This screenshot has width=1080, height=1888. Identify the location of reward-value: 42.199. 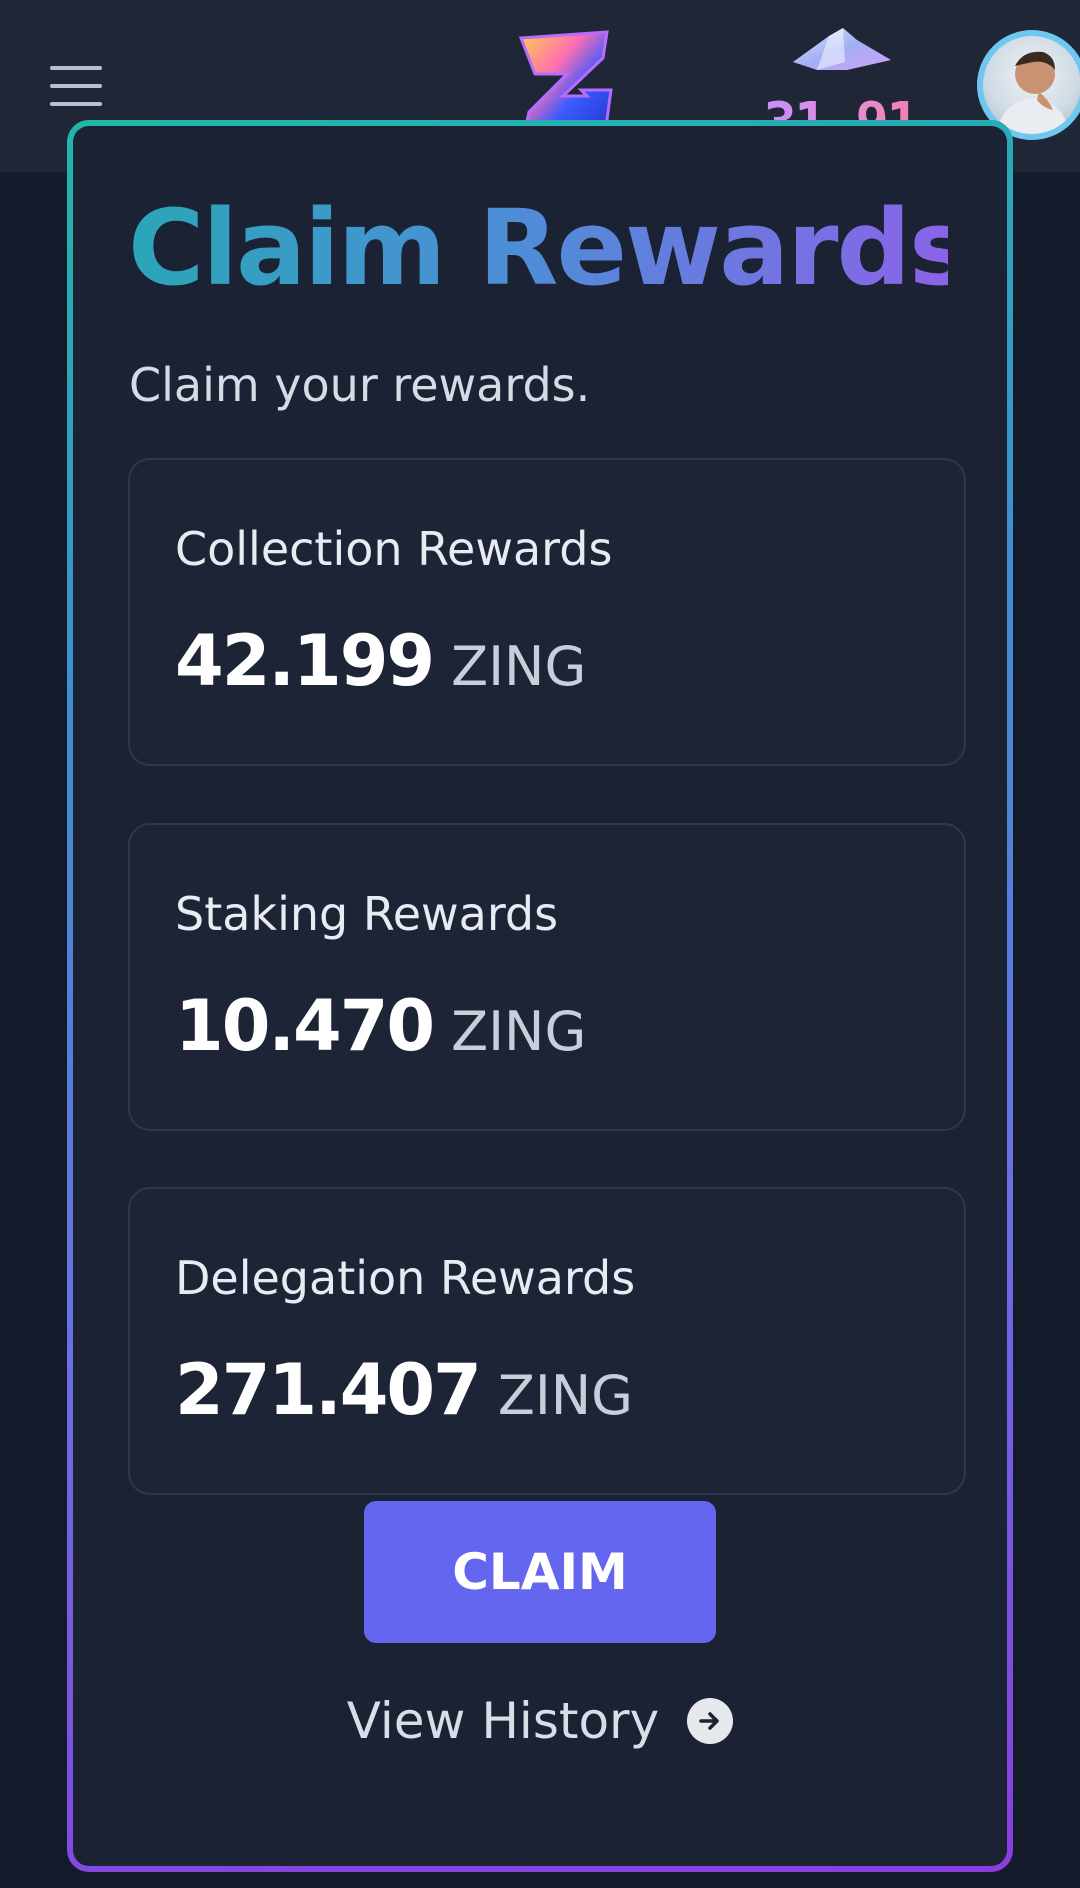
(305, 661).